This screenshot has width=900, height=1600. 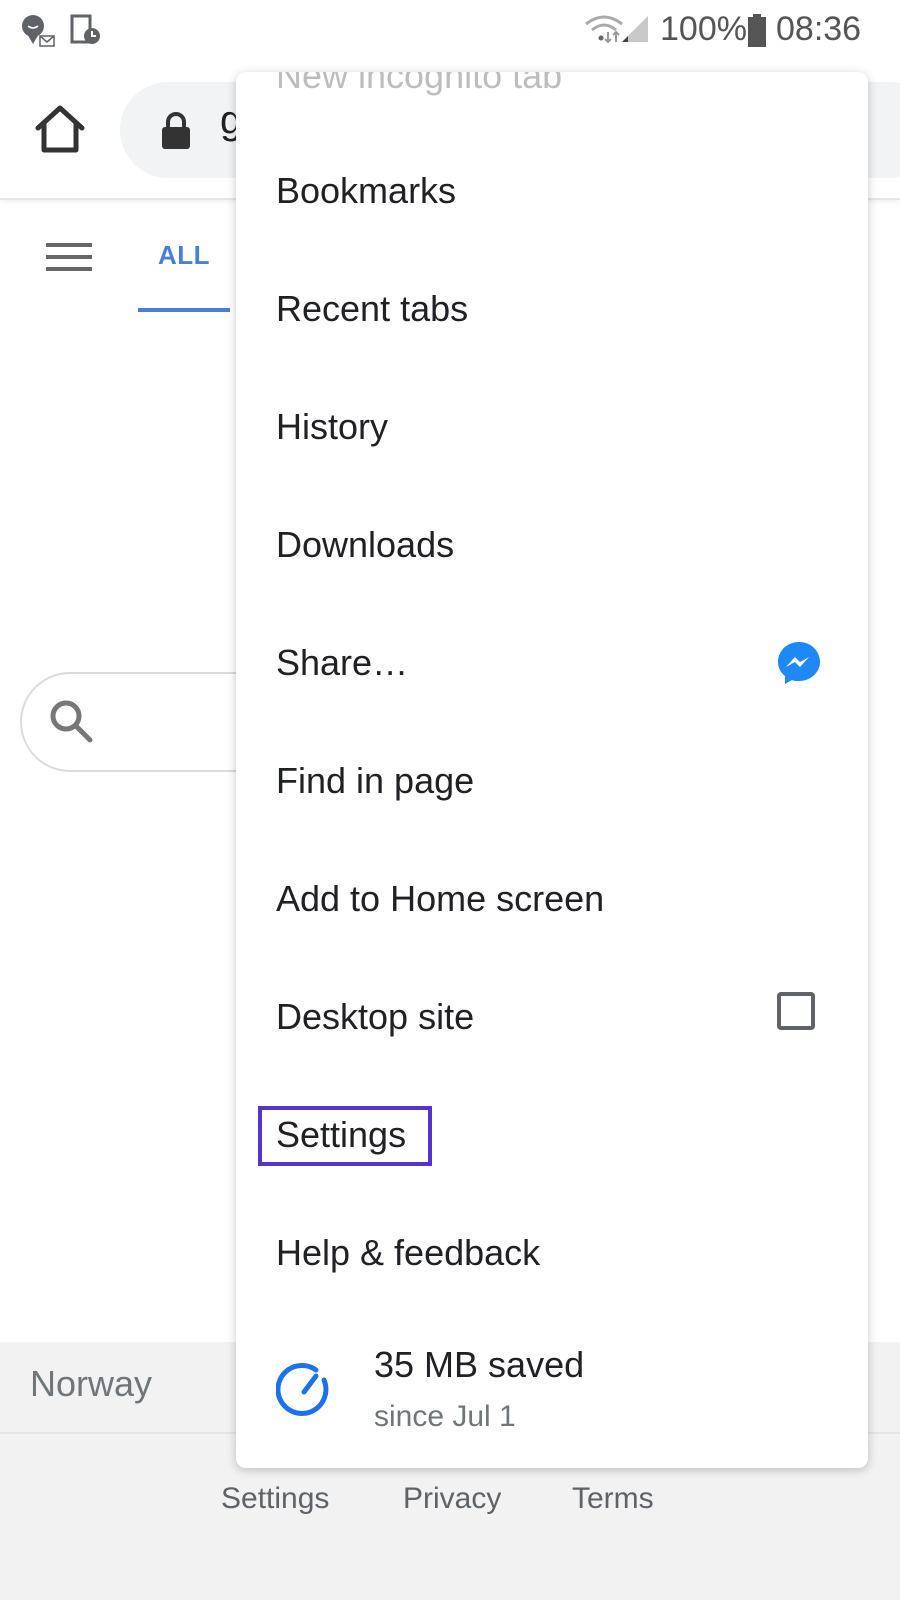 What do you see at coordinates (365, 544) in the screenshot?
I see `menu-item-label: Downloads` at bounding box center [365, 544].